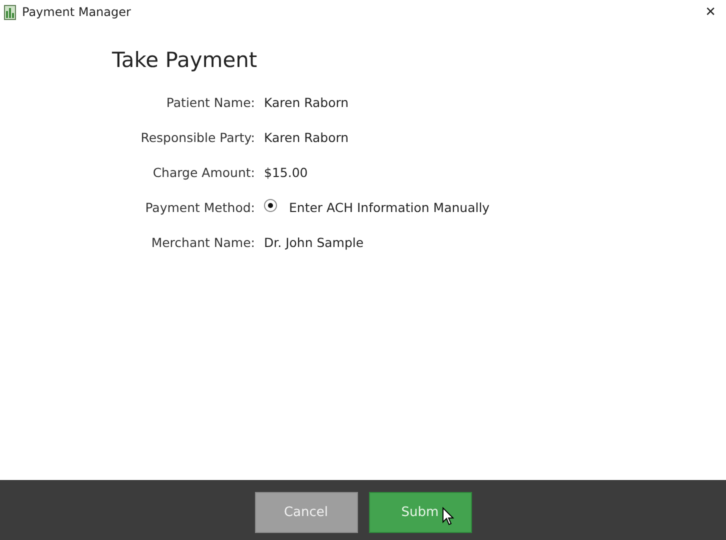  Describe the element at coordinates (185, 60) in the screenshot. I see `page-heading: Take Payment` at that location.